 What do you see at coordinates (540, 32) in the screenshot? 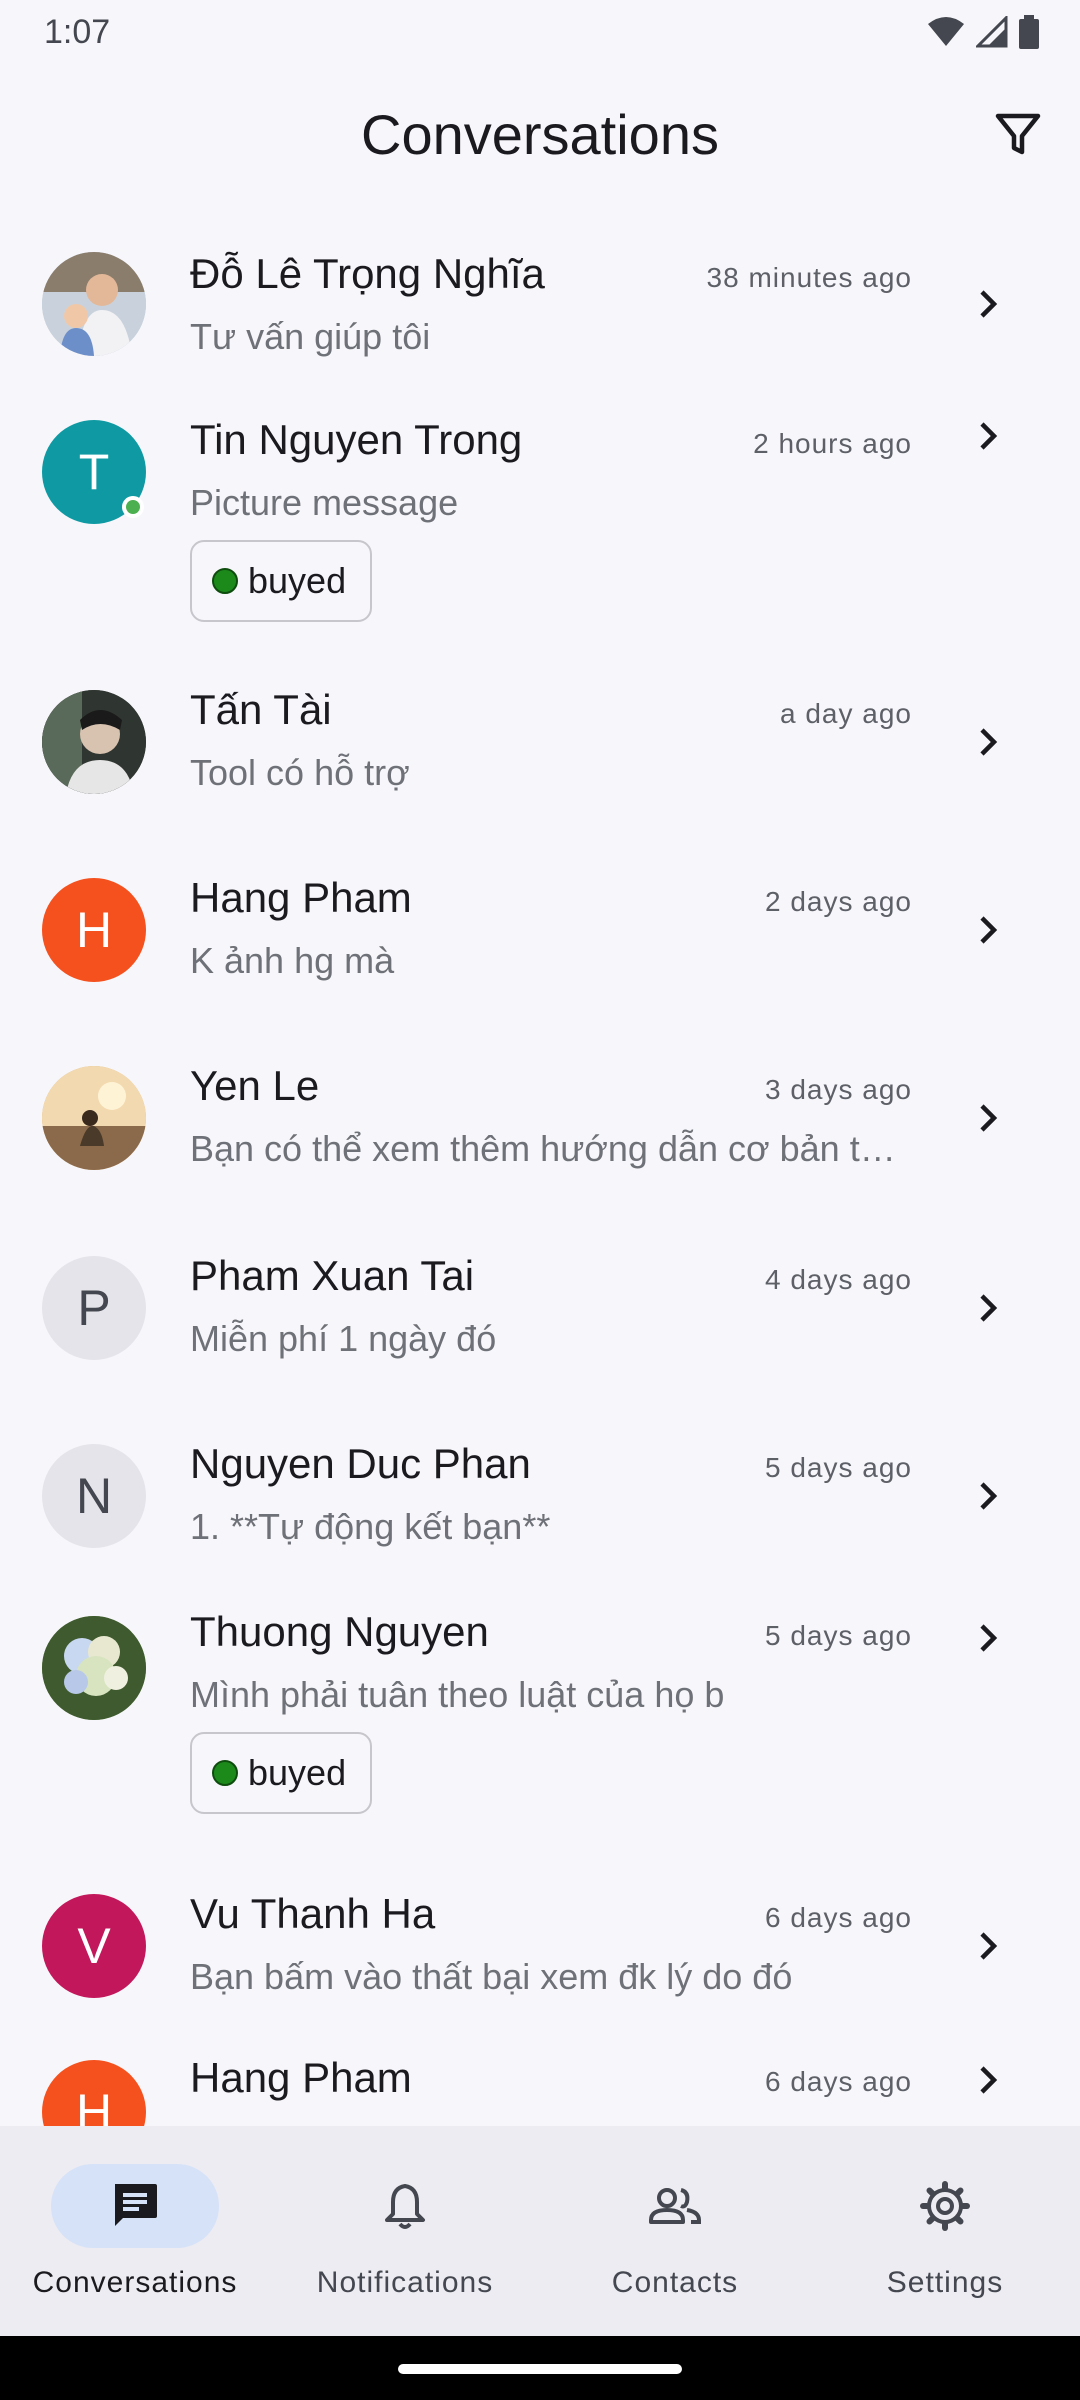
I see `status-bar: 1:07` at bounding box center [540, 32].